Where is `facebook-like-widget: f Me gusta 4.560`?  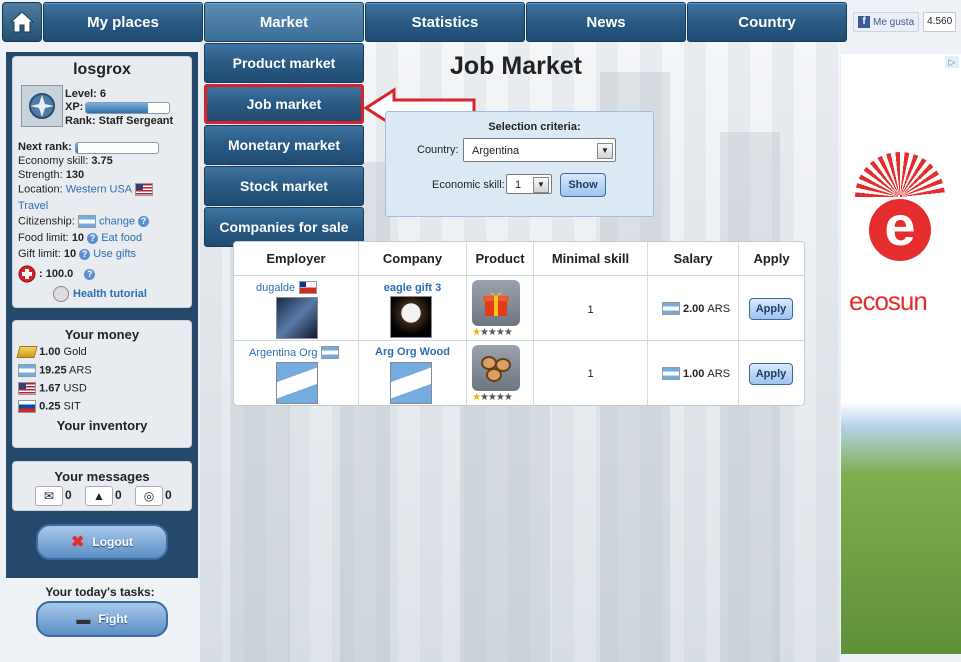 facebook-like-widget: f Me gusta 4.560 is located at coordinates (905, 22).